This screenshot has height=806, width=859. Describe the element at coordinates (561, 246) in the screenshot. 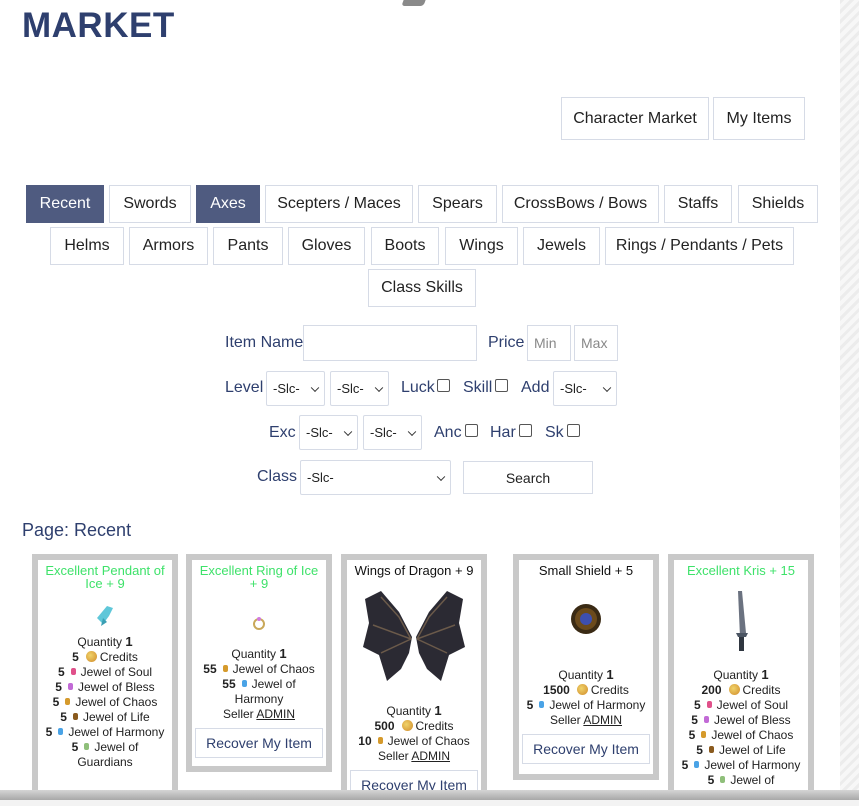

I see `tab-jewels: Jewels` at that location.